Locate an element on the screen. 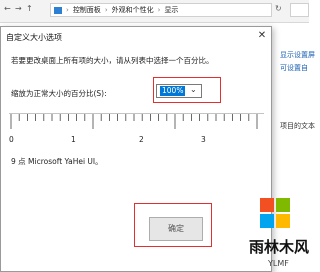 This screenshot has height=272, width=320. scale-label: 缩放为正常大小的百分比(S): is located at coordinates (59, 93).